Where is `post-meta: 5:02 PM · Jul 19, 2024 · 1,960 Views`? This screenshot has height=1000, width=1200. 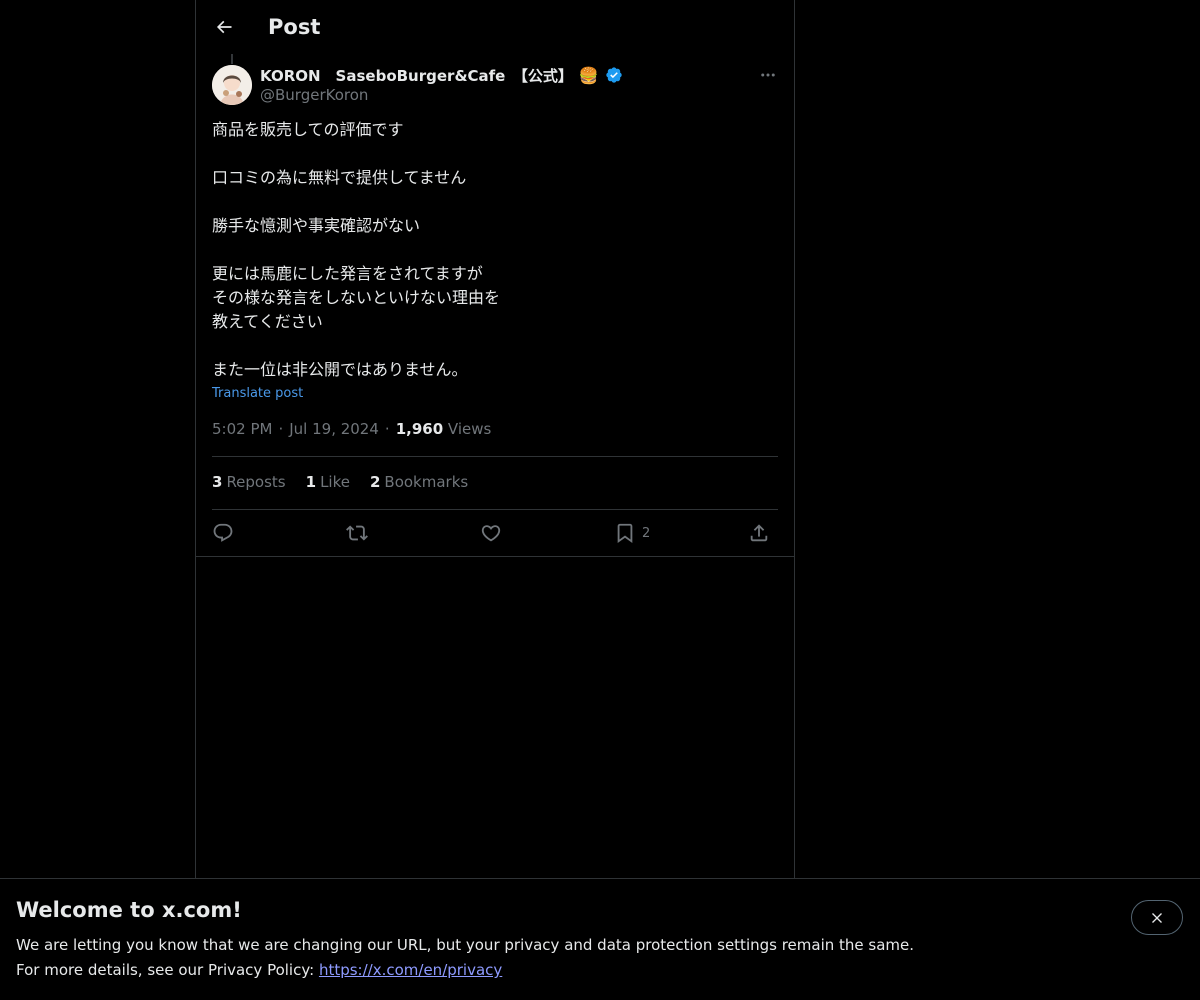 post-meta: 5:02 PM · Jul 19, 2024 · 1,960 Views is located at coordinates (351, 429).